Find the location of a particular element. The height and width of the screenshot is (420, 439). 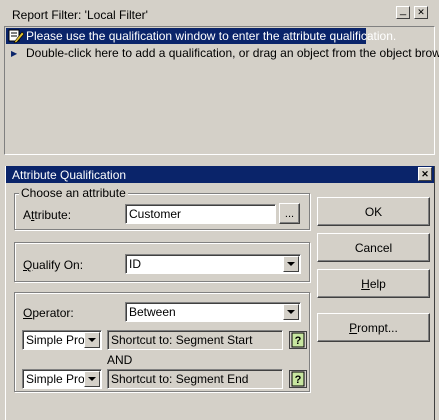

ok-button: OK is located at coordinates (373, 211).